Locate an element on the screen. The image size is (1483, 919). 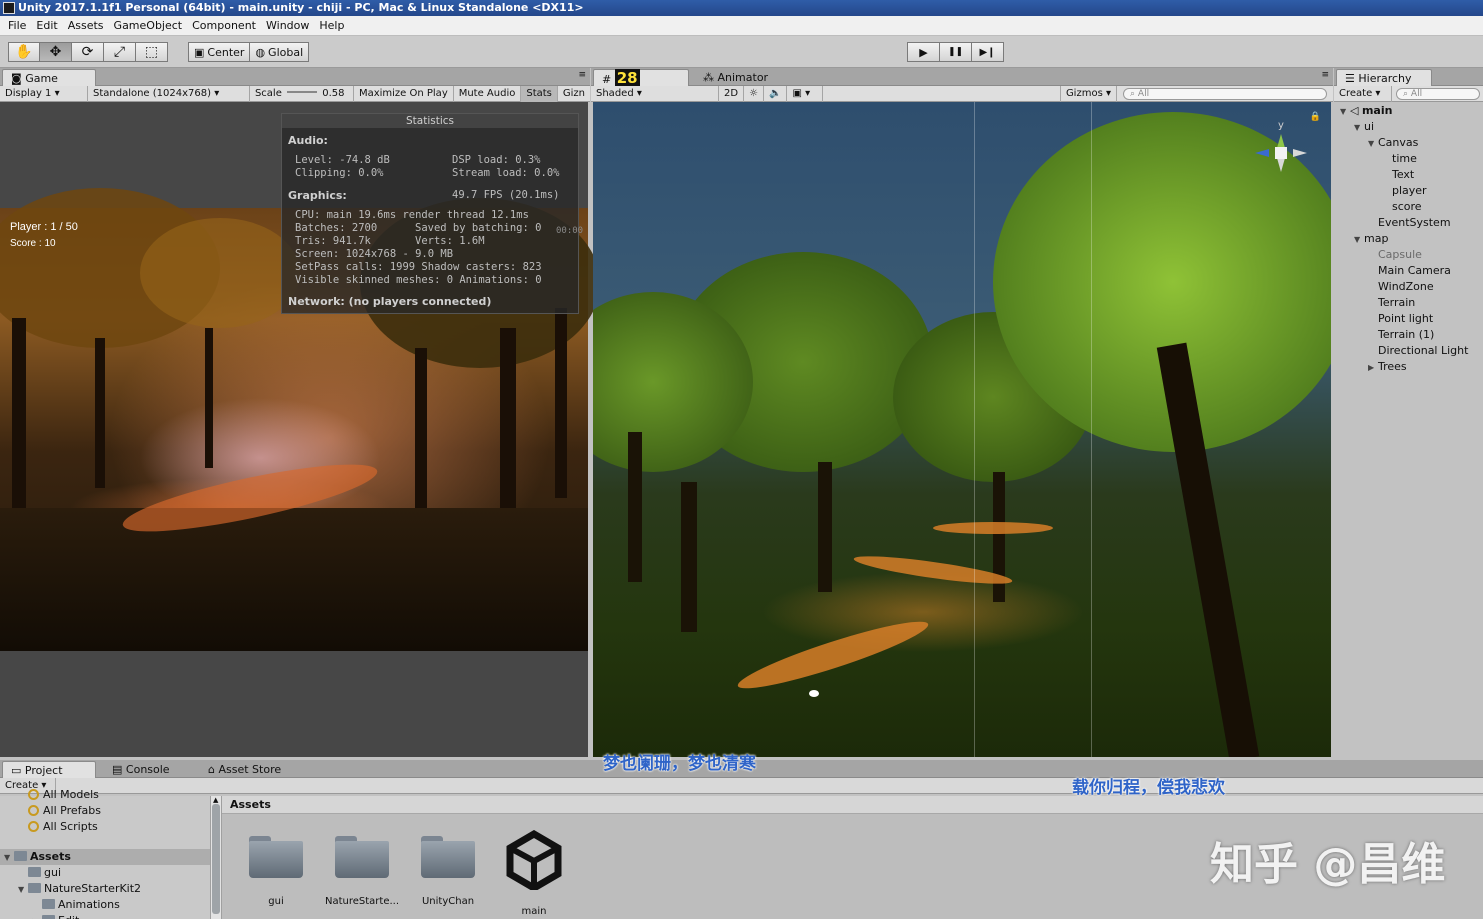
asset-folder: UnityChan is located at coordinates (448, 866).